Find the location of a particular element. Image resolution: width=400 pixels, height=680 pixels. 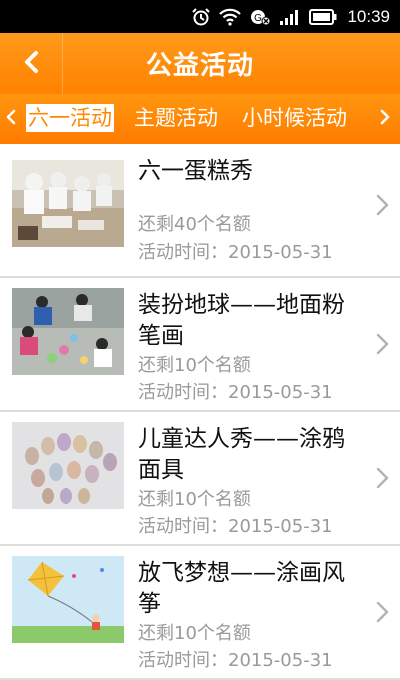

alarm-icon is located at coordinates (201, 17).